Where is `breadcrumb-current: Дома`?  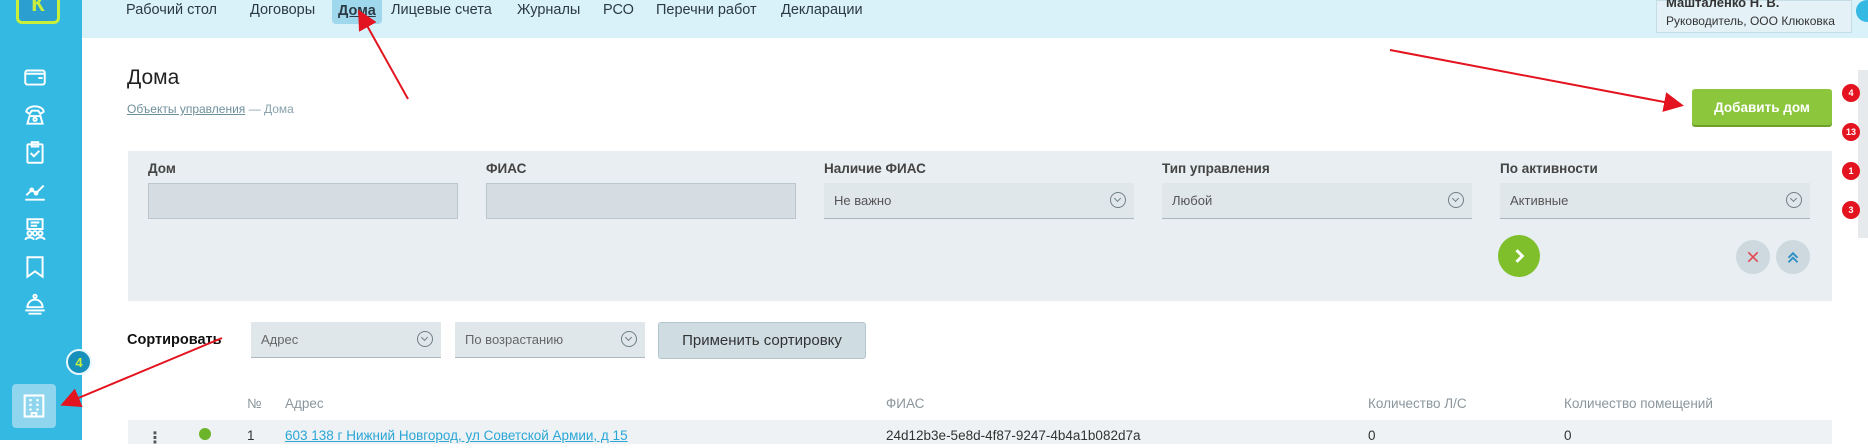 breadcrumb-current: Дома is located at coordinates (278, 109).